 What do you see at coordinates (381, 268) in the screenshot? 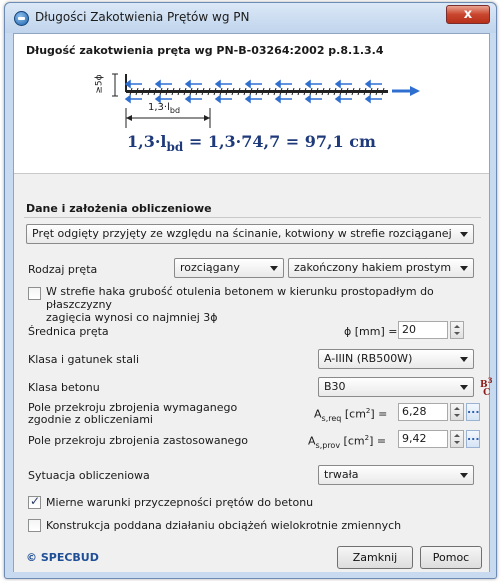
I see `bar-end-select: zakończony hakiem prostym` at bounding box center [381, 268].